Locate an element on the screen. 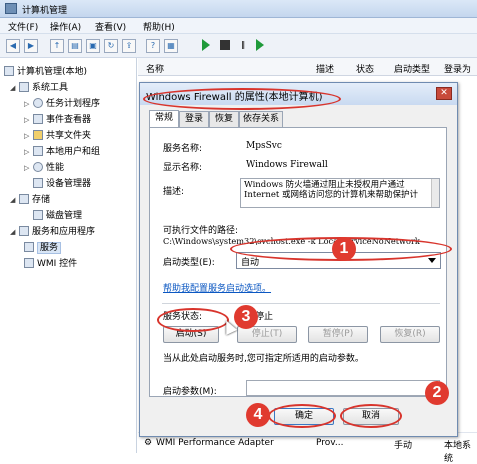  column-logon-as: 登录为 is located at coordinates (457, 68).